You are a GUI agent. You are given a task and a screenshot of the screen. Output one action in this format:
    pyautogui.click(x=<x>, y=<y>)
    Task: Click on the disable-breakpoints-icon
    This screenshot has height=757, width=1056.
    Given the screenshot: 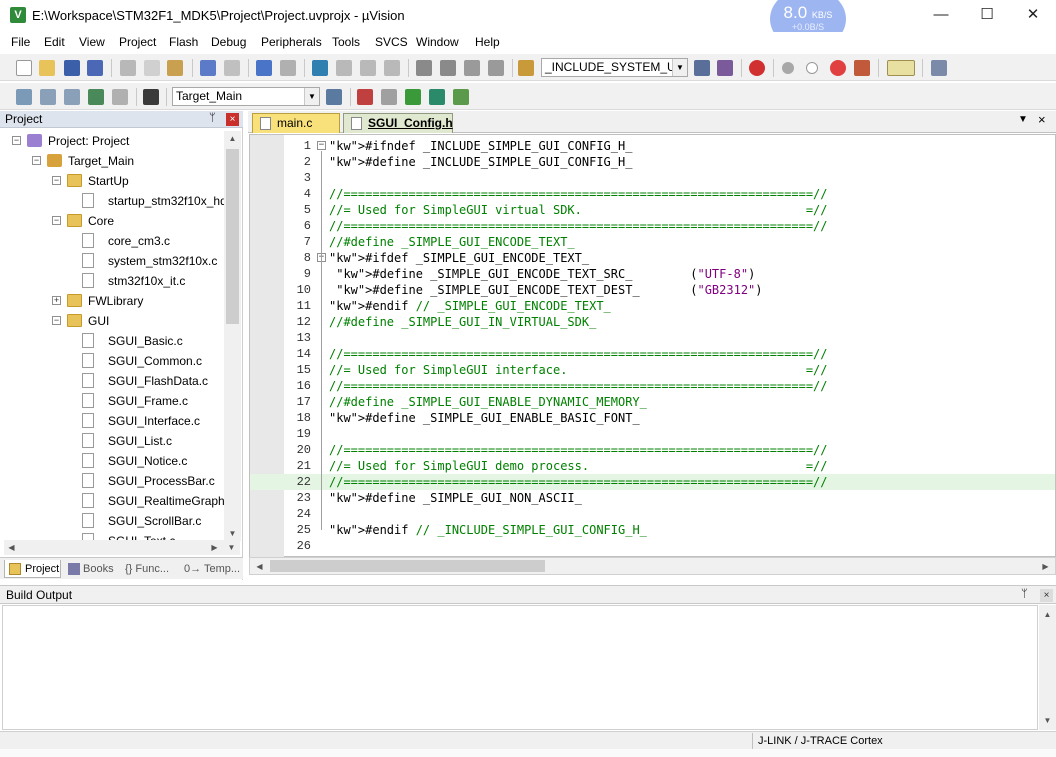 What is the action you would take?
    pyautogui.click(x=838, y=68)
    